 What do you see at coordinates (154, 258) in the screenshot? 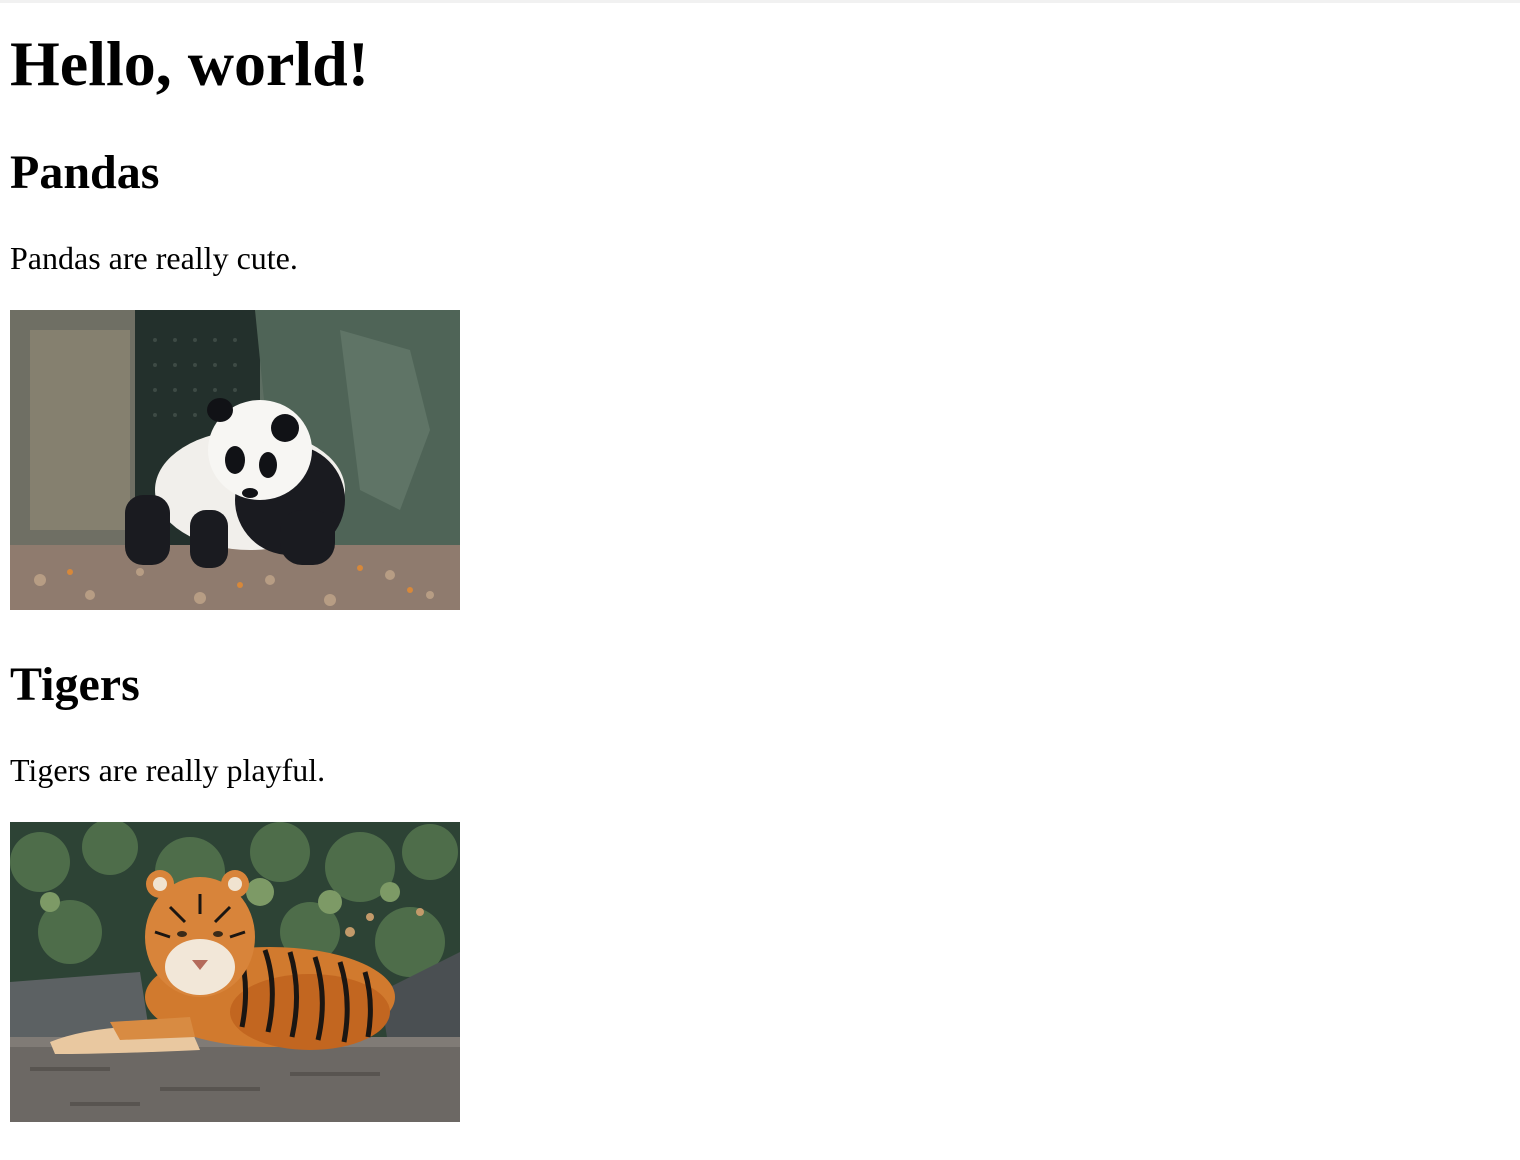
I see `section-text-pandas: Pandas are really cute.` at bounding box center [154, 258].